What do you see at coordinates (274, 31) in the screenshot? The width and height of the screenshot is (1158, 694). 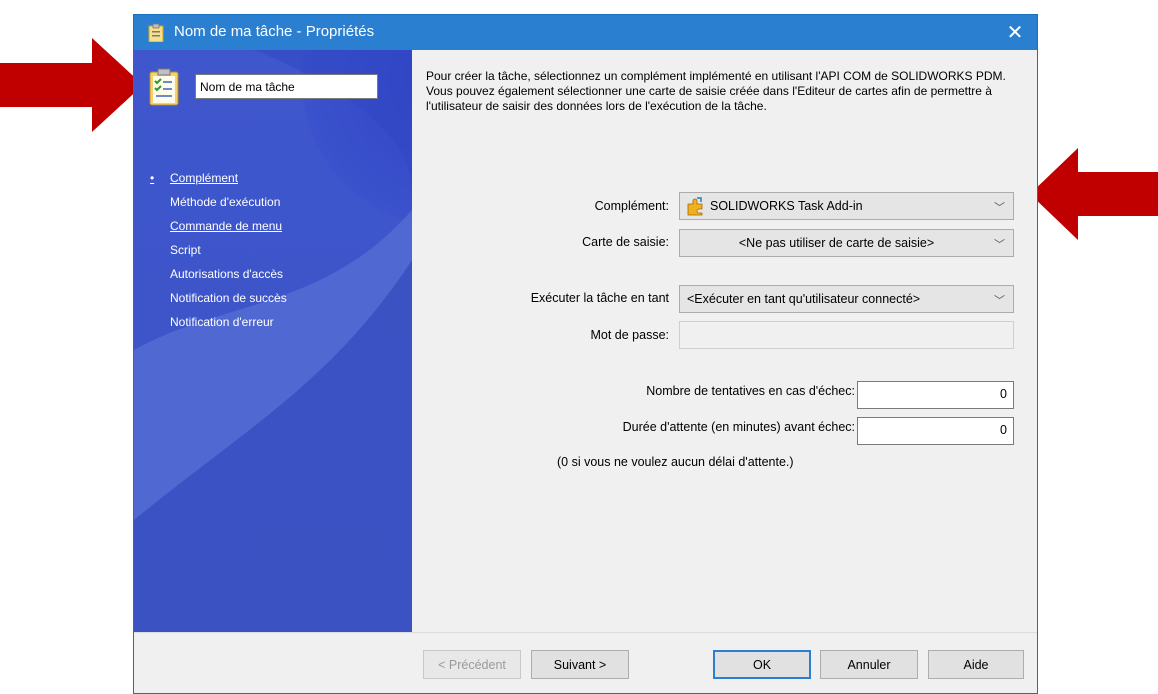 I see `window-title: Nom de ma tâche - Propriétés` at bounding box center [274, 31].